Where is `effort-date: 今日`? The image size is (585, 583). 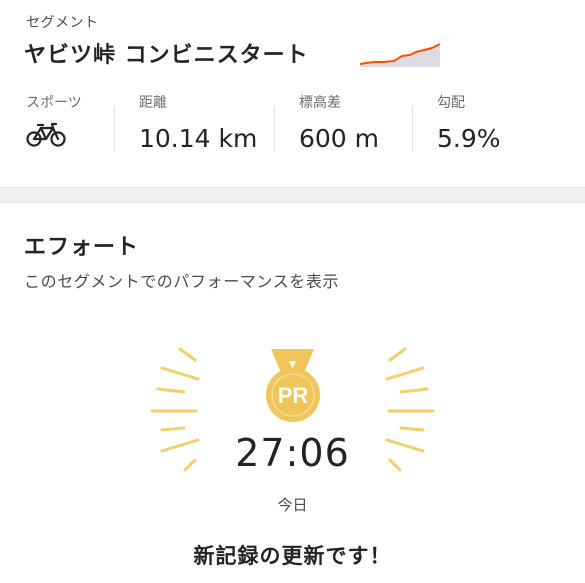
effort-date: 今日 is located at coordinates (292, 505).